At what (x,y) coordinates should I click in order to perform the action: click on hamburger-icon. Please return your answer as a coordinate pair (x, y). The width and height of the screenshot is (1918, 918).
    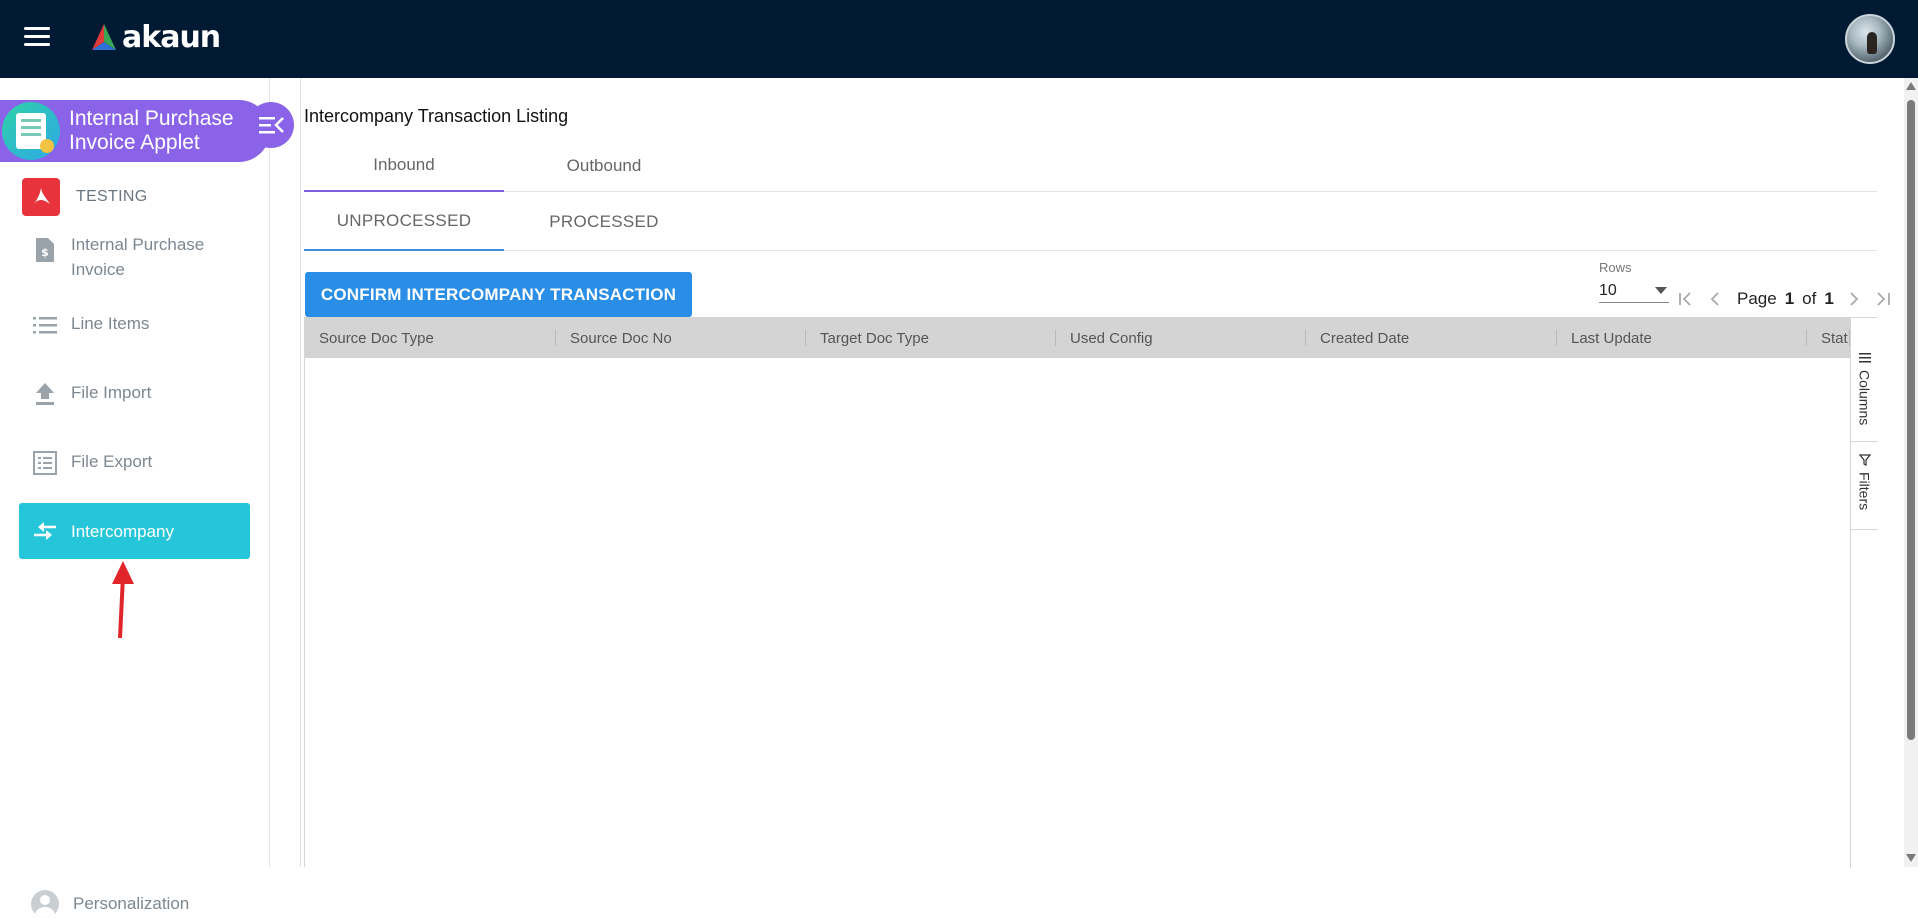
    Looking at the image, I should click on (37, 38).